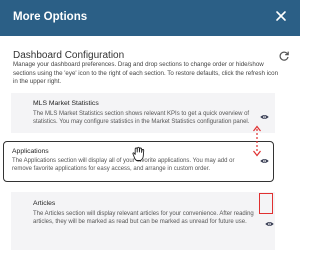  Describe the element at coordinates (257, 141) in the screenshot. I see `drag-direction-arrow-icon` at that location.